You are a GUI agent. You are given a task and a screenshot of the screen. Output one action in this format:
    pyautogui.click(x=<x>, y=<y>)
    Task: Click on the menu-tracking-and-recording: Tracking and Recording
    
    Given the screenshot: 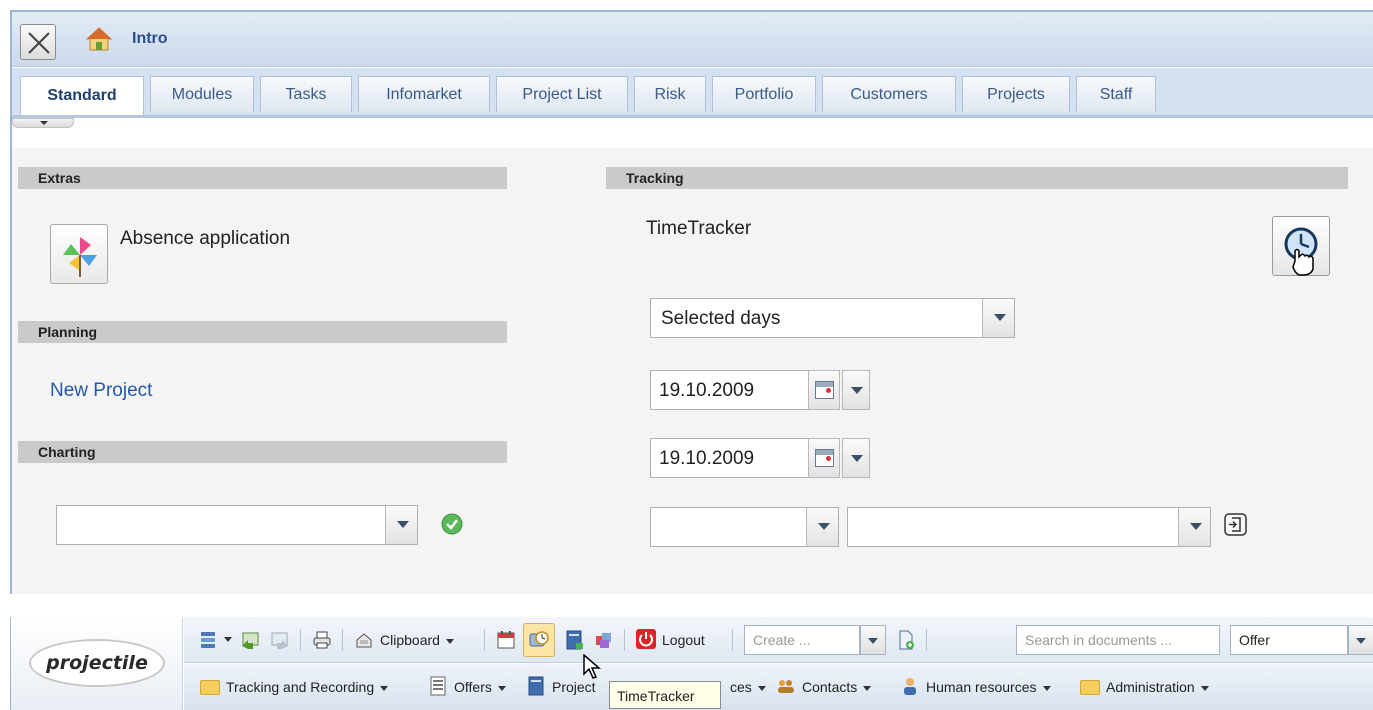 What is the action you would take?
    pyautogui.click(x=307, y=687)
    